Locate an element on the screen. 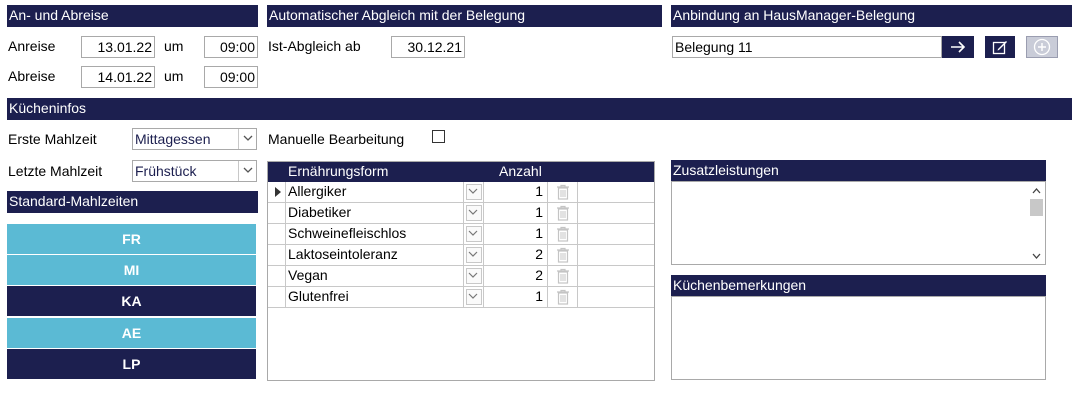 The width and height of the screenshot is (1080, 411). last-meal-value: Frühstück is located at coordinates (166, 171).